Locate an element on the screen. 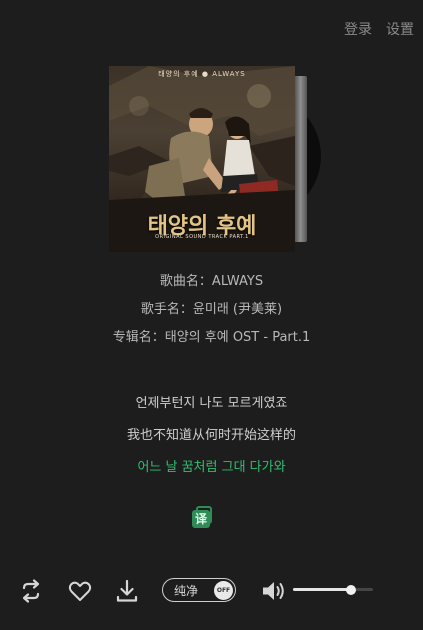  cover-subtitle-art: ORIGINAL SOUND TRACK PART.1 is located at coordinates (202, 237).